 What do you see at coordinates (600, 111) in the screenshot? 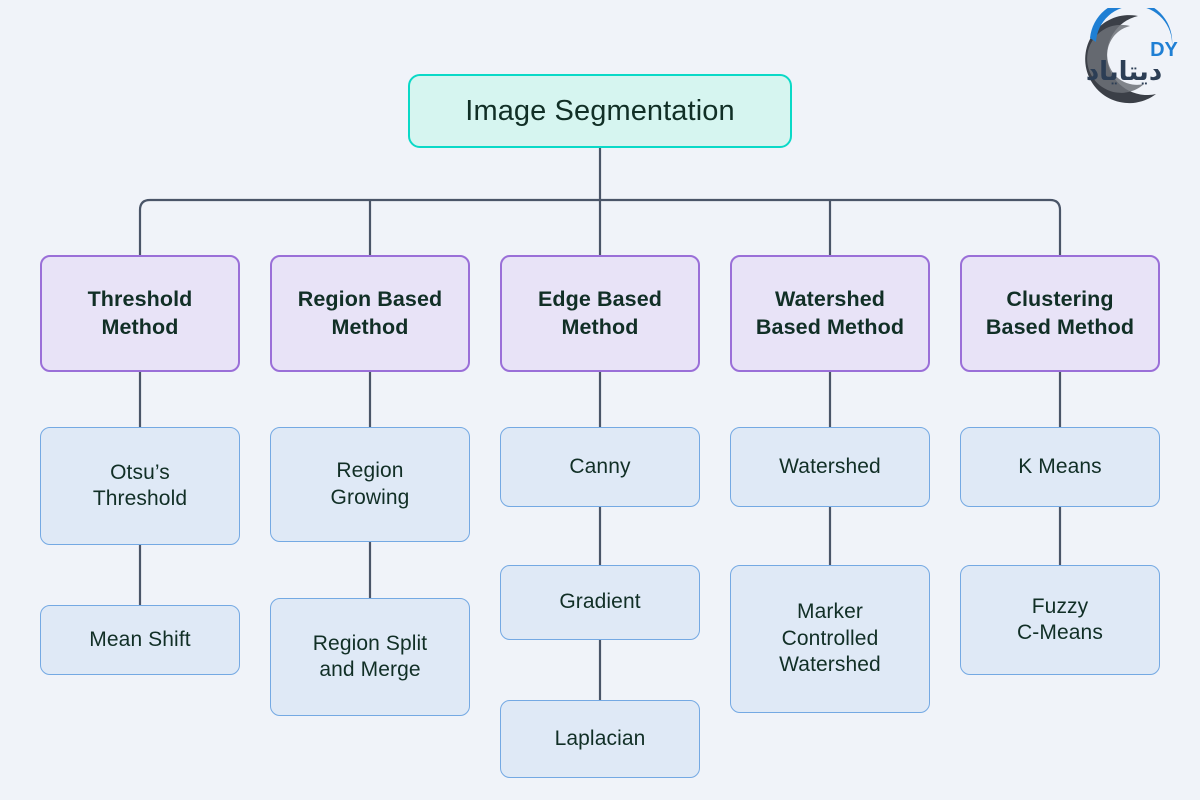
I see `node-image-segmentation: Image Segmentation` at bounding box center [600, 111].